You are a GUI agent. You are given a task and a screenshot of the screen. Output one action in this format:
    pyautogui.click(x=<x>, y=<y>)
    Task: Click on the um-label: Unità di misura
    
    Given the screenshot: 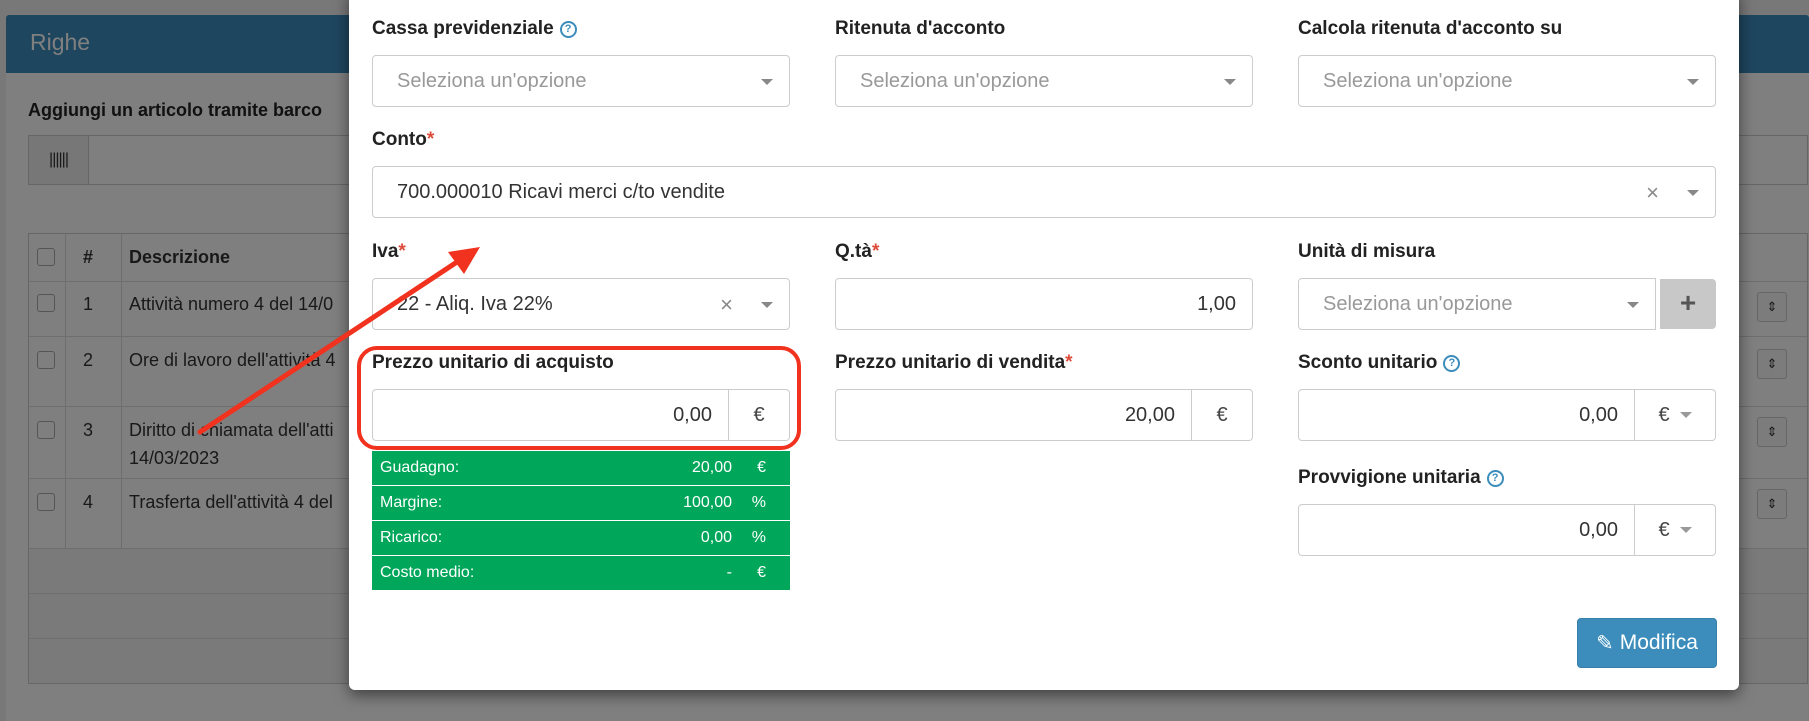 What is the action you would take?
    pyautogui.click(x=1367, y=251)
    